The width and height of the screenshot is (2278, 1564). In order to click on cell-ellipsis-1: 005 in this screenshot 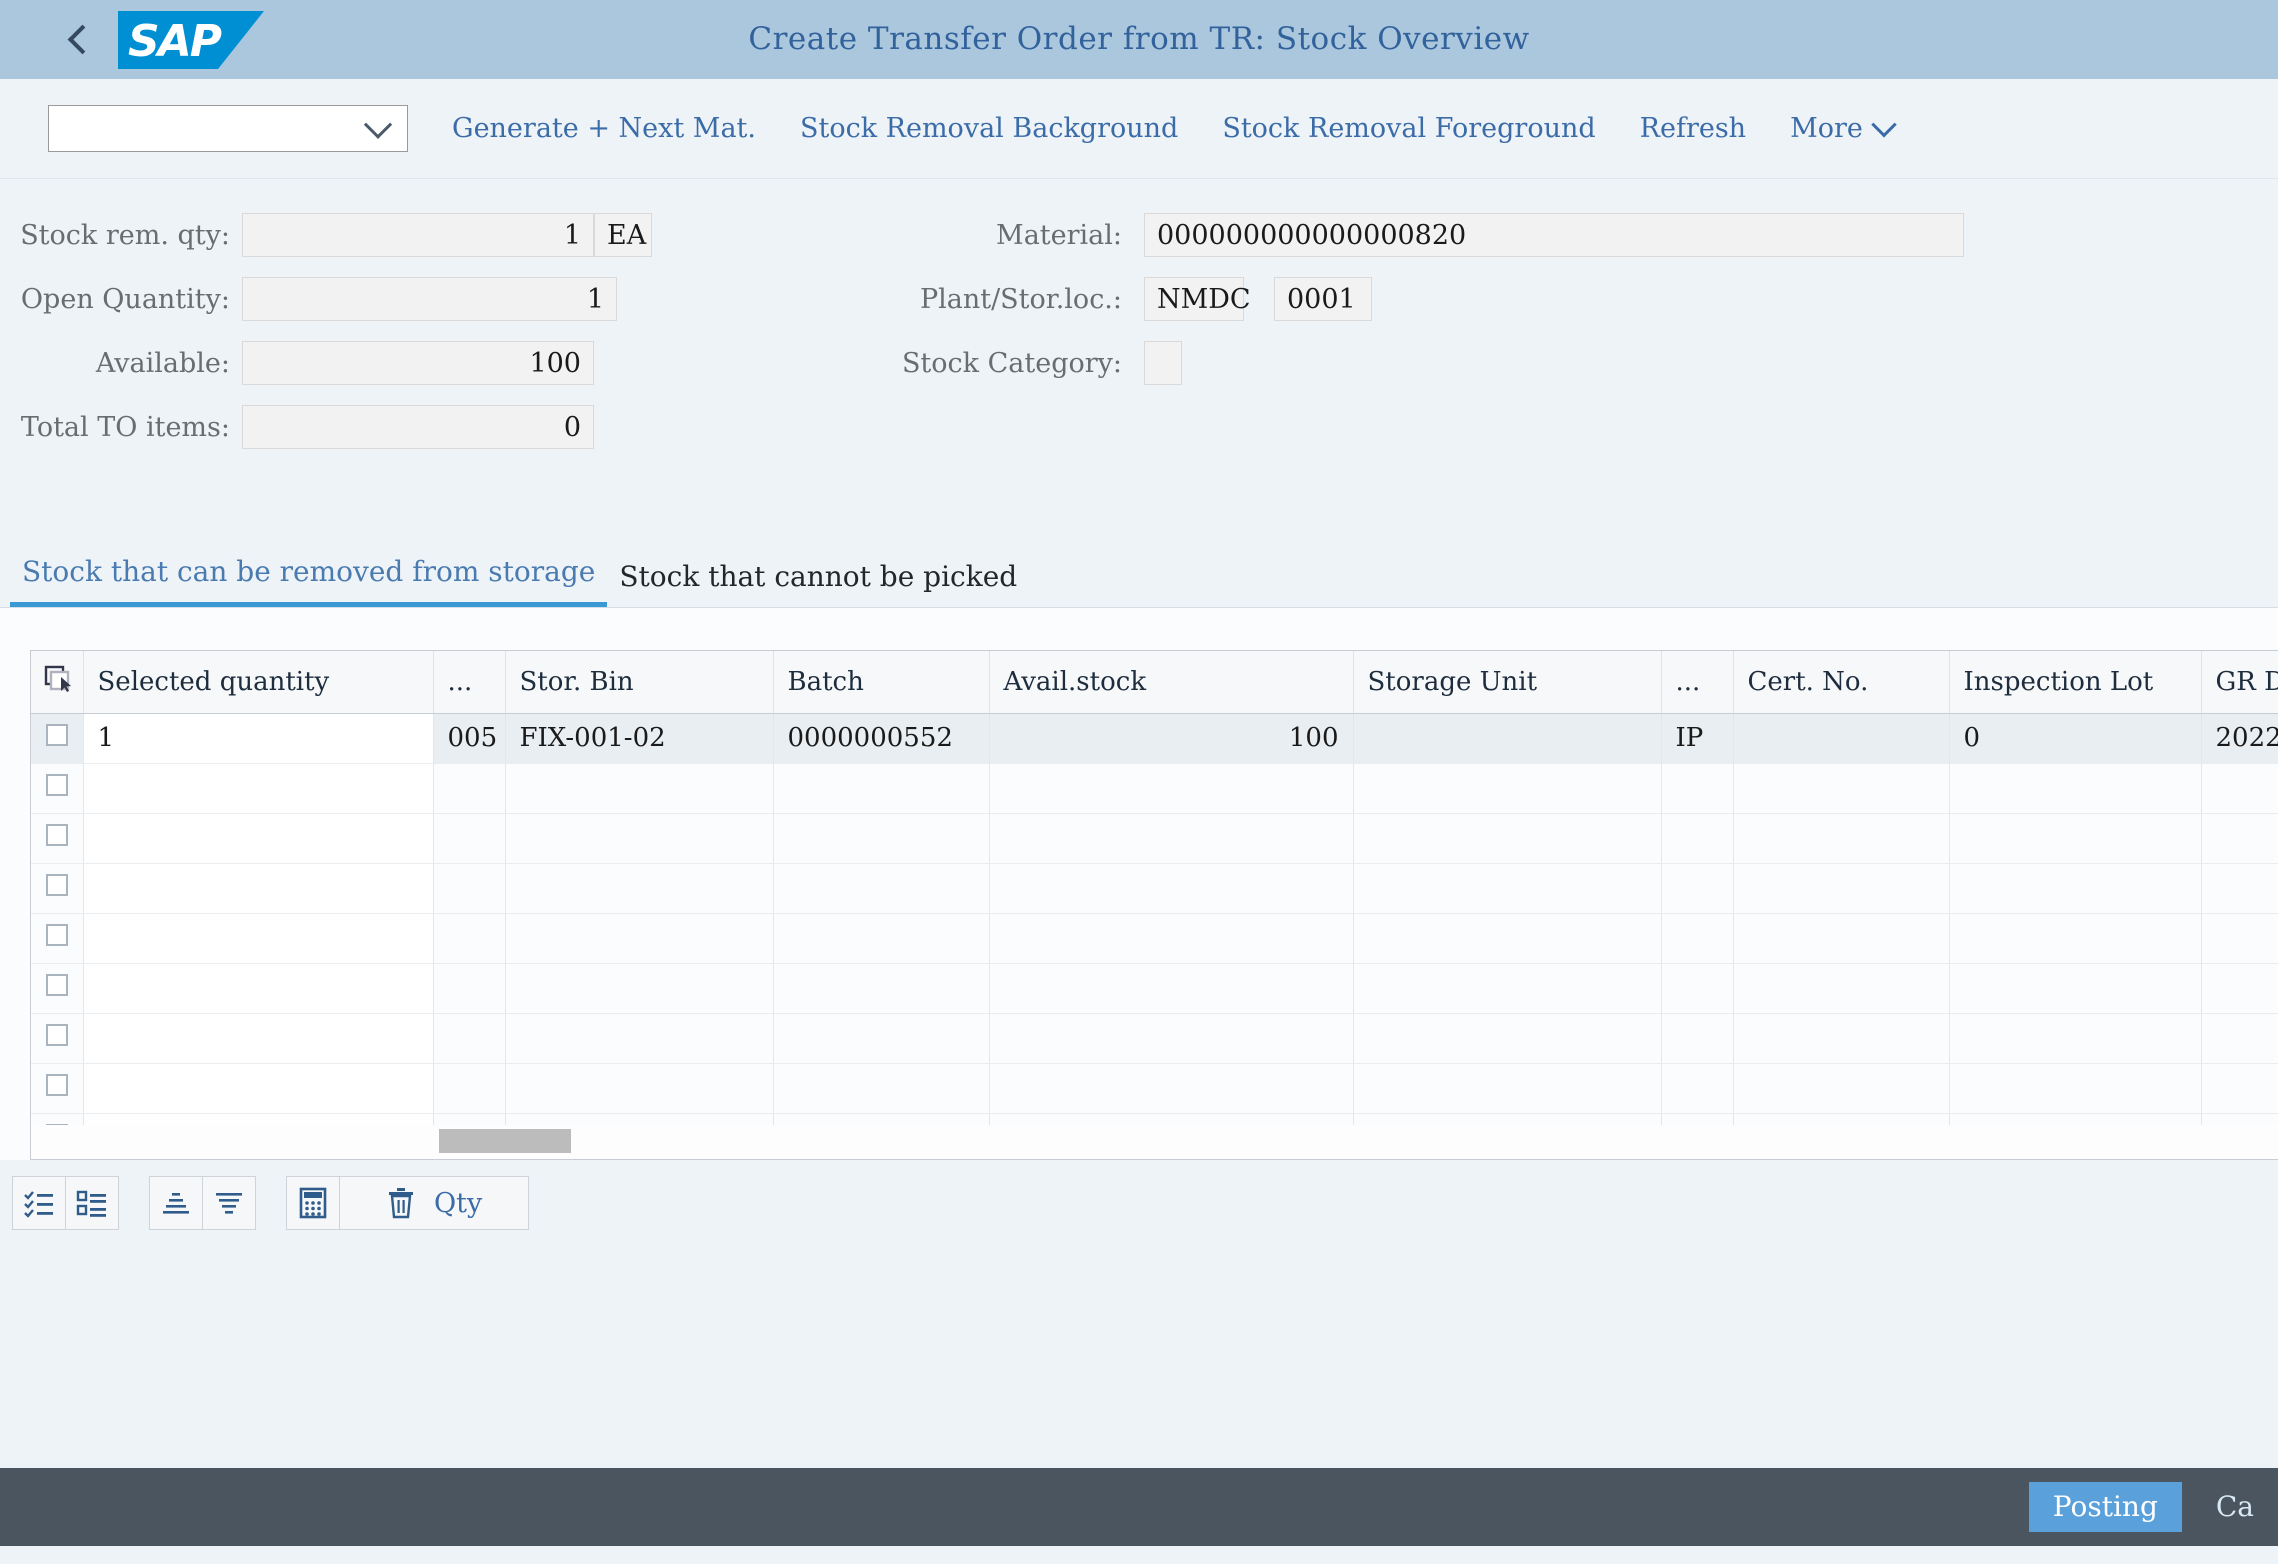, I will do `click(469, 738)`.